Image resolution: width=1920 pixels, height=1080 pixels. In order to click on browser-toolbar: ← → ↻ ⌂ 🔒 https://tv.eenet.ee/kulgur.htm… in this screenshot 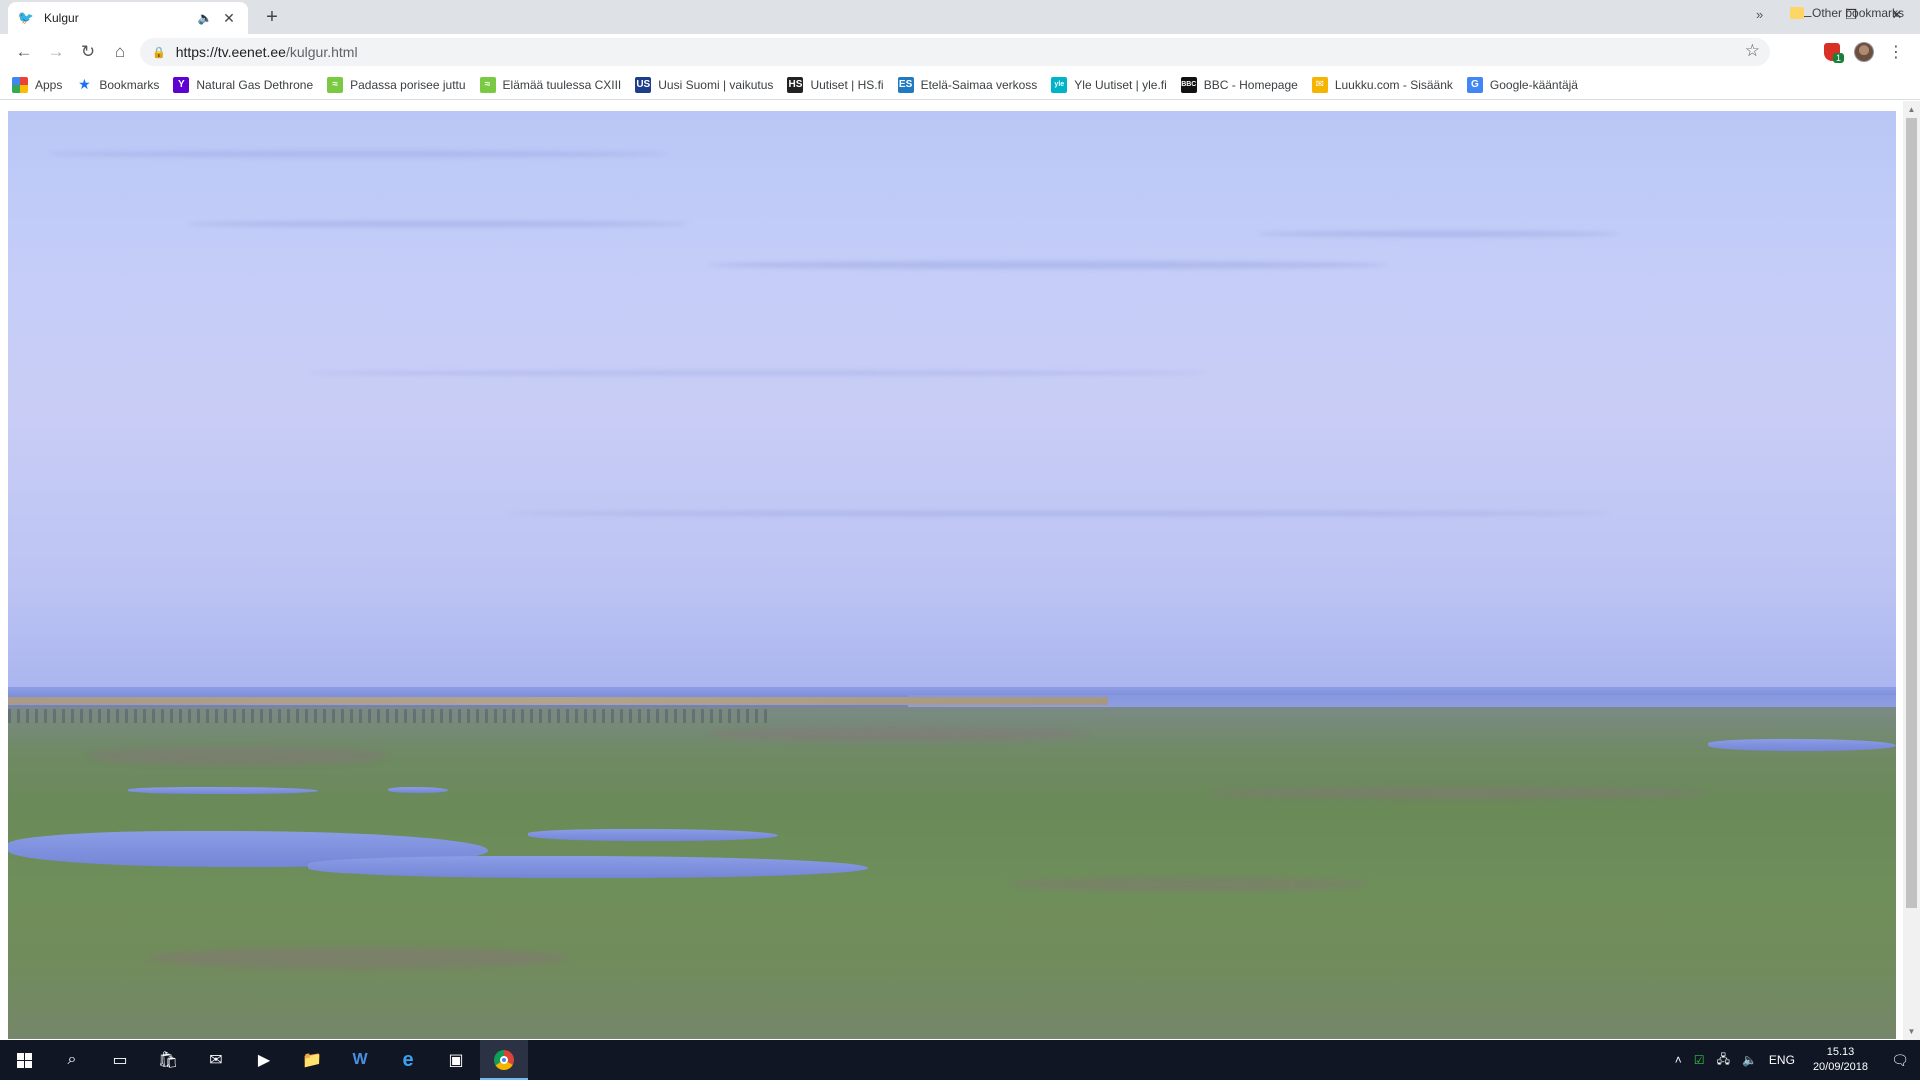, I will do `click(960, 52)`.